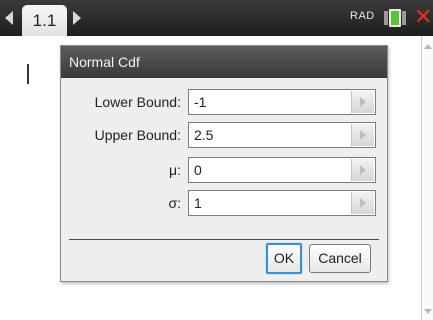  I want to click on tab-1-1: 1.1, so click(44, 20).